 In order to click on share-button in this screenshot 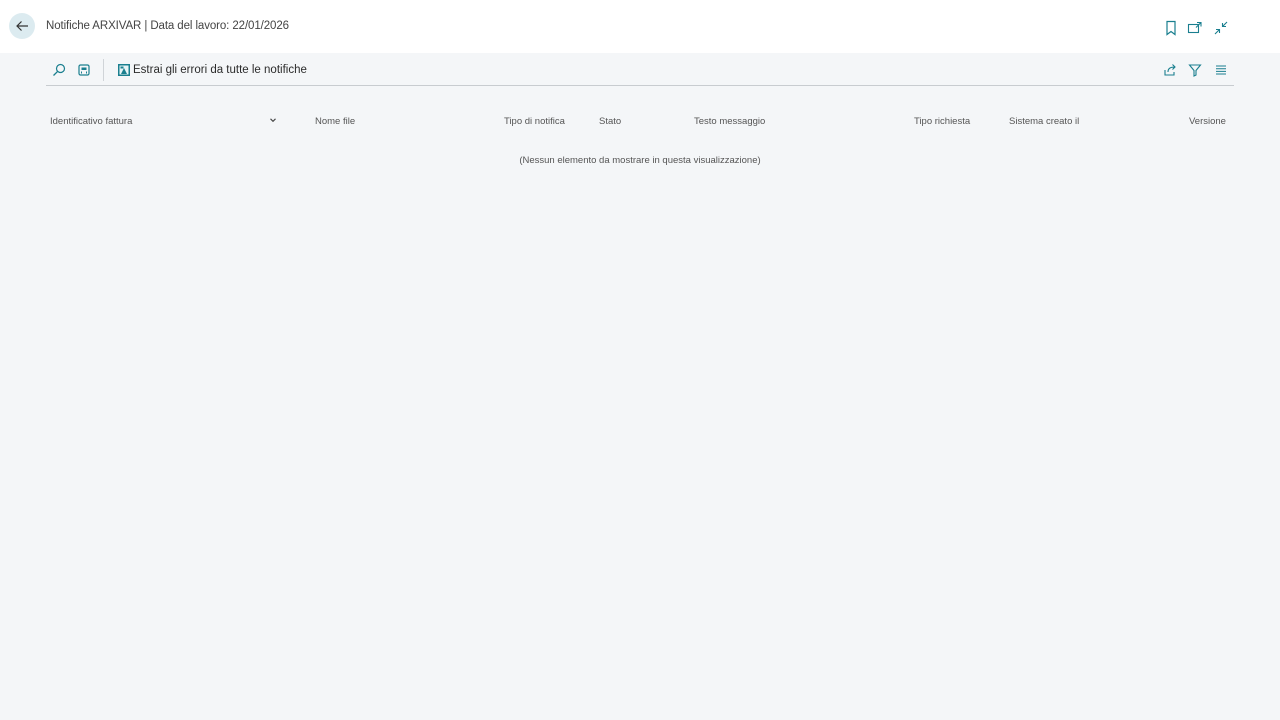, I will do `click(1170, 70)`.